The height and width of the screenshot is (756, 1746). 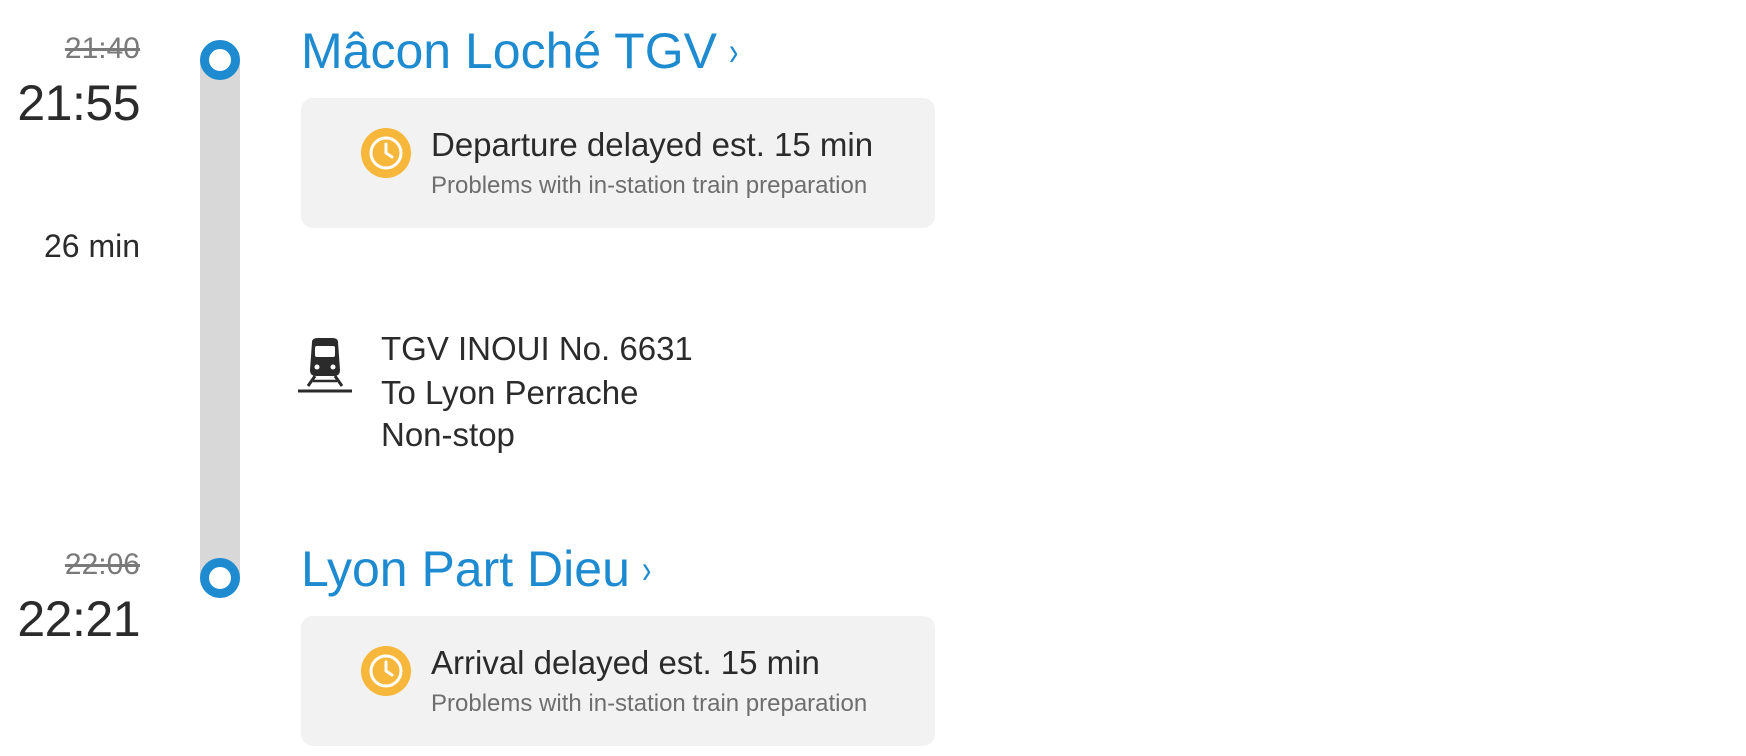 What do you see at coordinates (465, 569) in the screenshot?
I see `arrival-station-name: Lyon Part Dieu` at bounding box center [465, 569].